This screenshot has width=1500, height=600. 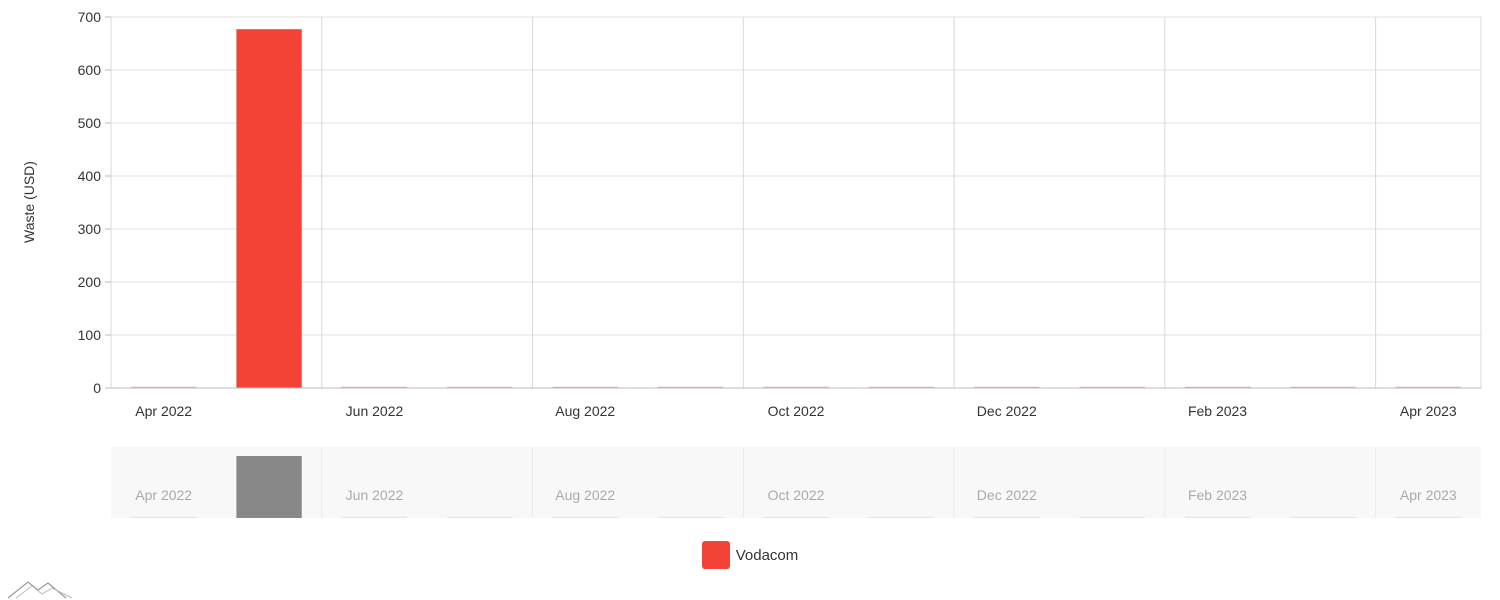 What do you see at coordinates (90, 123) in the screenshot?
I see `y-tick-label: 500` at bounding box center [90, 123].